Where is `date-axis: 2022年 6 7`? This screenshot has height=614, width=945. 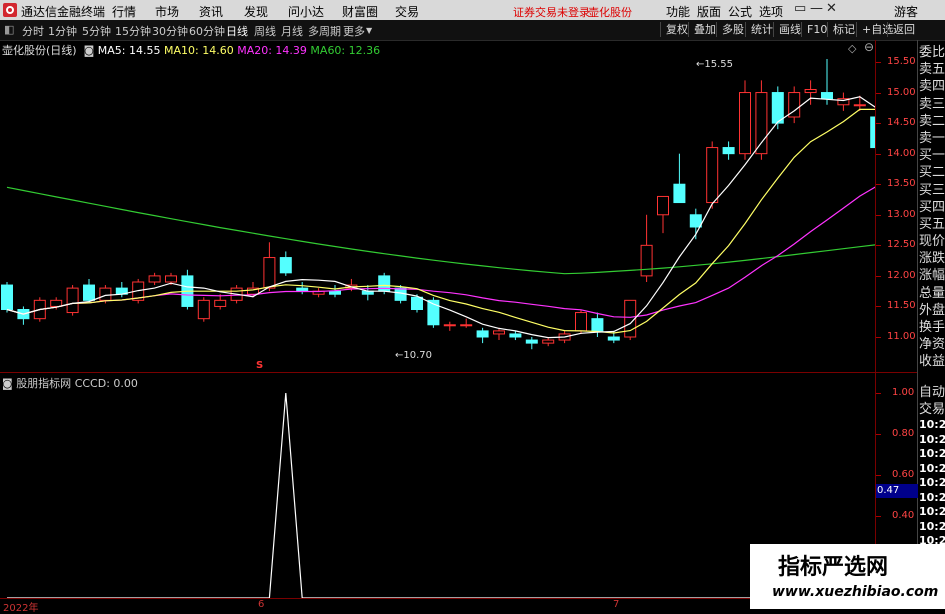
date-axis: 2022年 6 7 is located at coordinates (437, 606).